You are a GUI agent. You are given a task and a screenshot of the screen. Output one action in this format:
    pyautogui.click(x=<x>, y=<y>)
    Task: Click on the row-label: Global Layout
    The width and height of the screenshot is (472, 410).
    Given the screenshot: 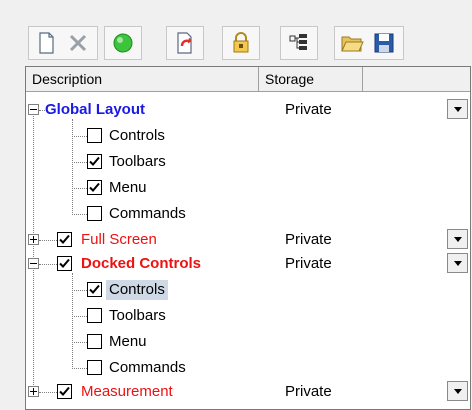 What is the action you would take?
    pyautogui.click(x=95, y=109)
    